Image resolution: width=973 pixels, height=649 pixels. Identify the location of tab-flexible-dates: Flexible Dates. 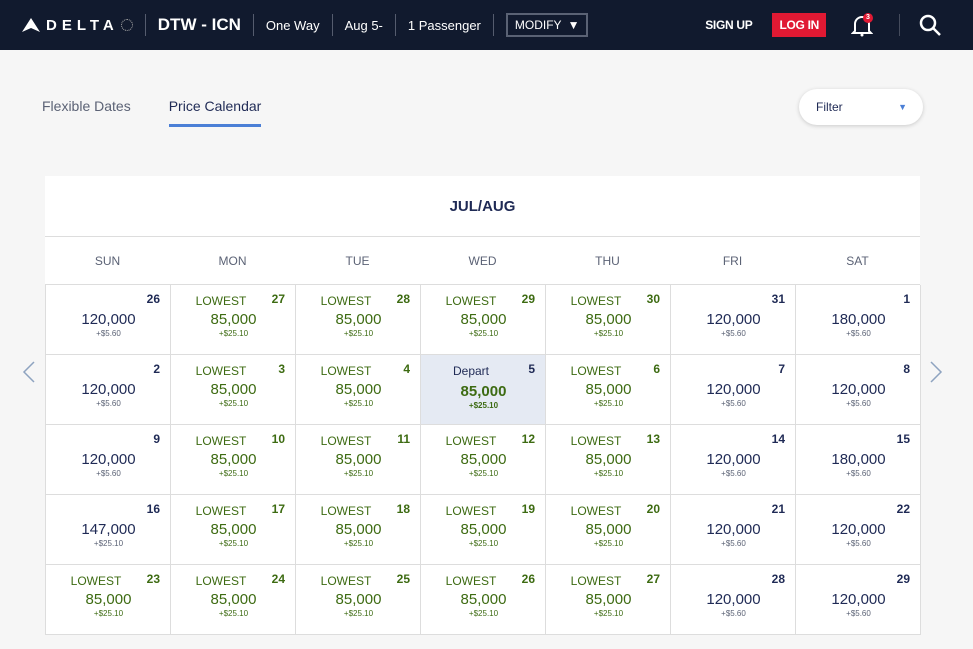
(86, 112).